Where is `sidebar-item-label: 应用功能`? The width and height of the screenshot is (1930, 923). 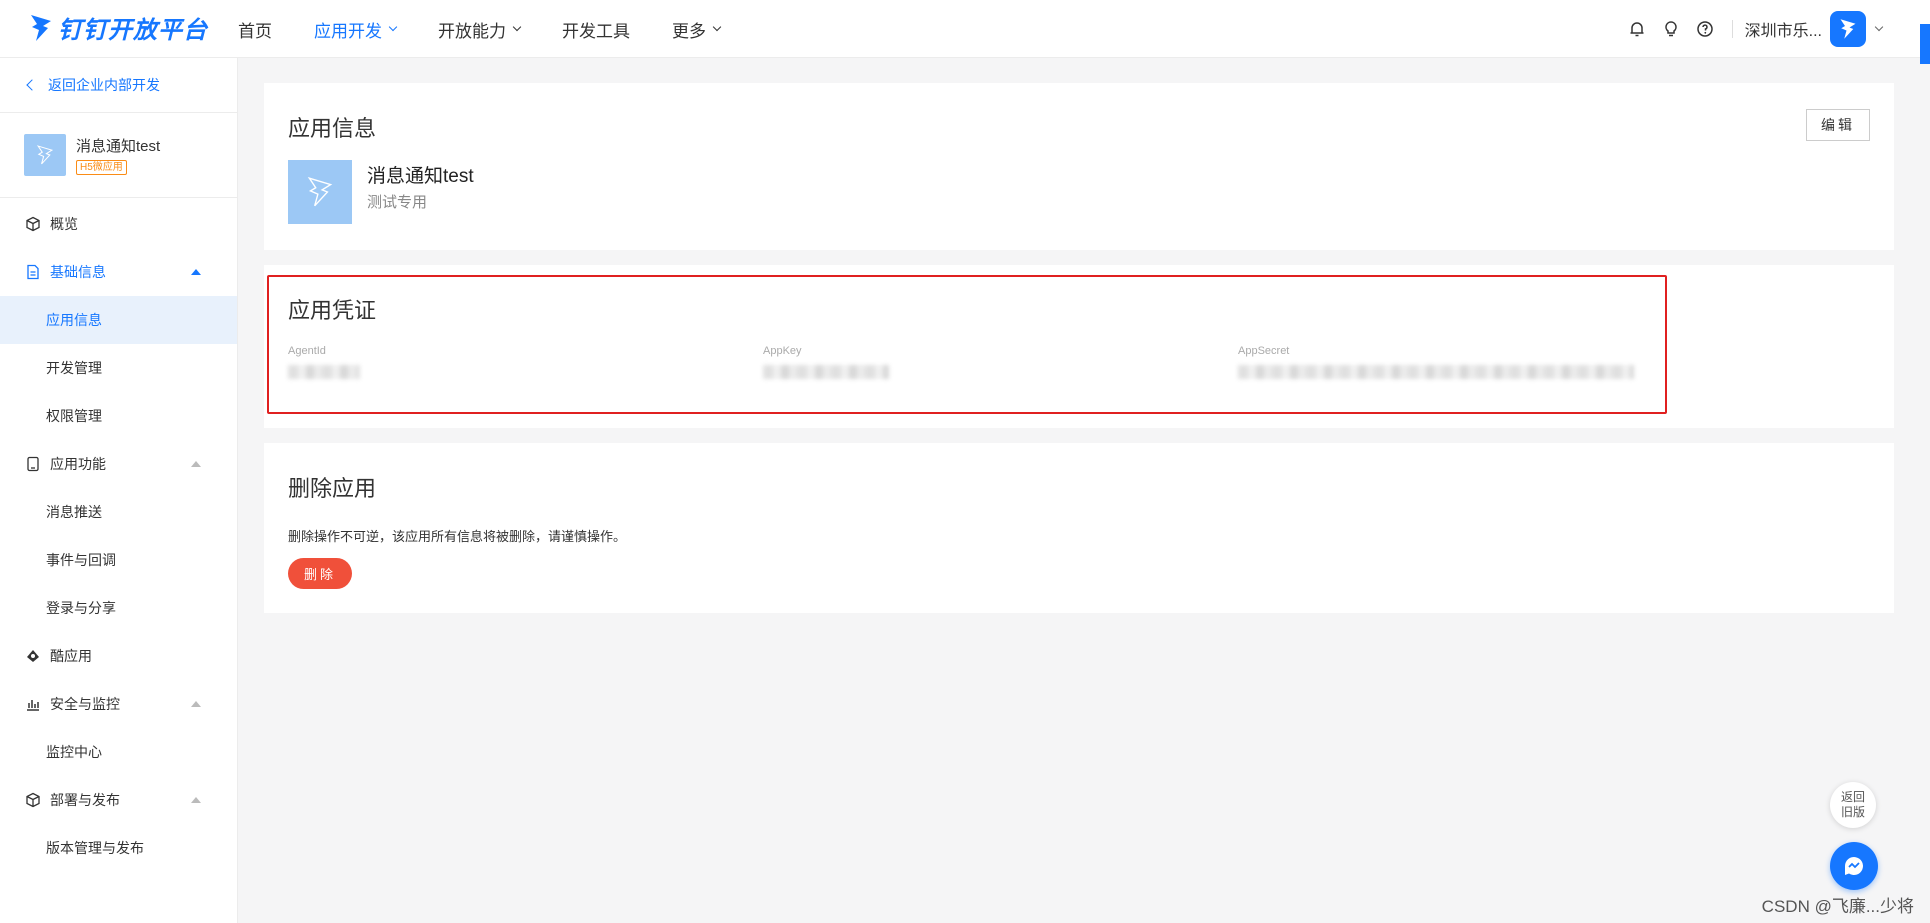 sidebar-item-label: 应用功能 is located at coordinates (78, 464).